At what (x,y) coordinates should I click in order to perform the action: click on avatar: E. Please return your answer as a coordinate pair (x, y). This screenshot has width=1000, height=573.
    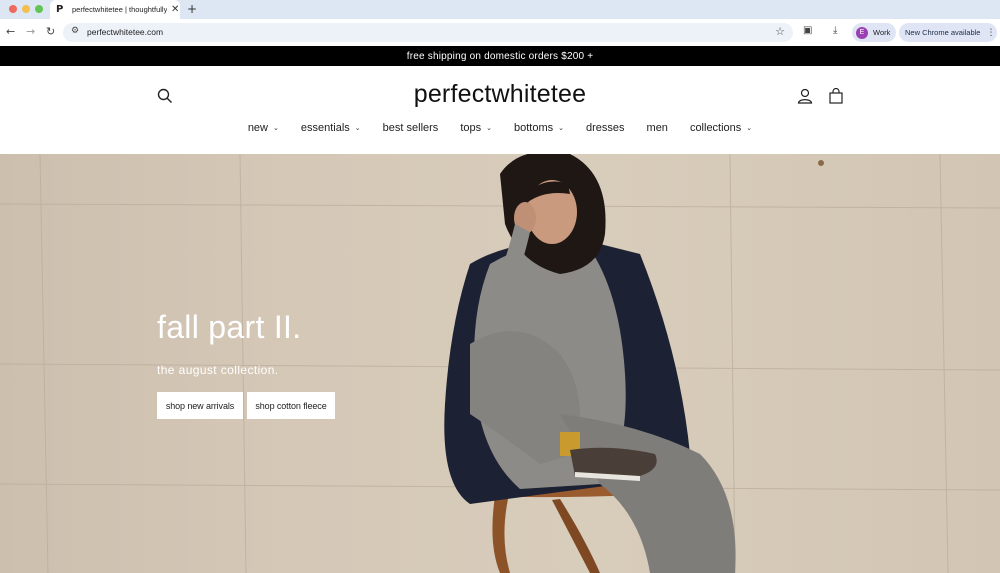
    Looking at the image, I should click on (862, 32).